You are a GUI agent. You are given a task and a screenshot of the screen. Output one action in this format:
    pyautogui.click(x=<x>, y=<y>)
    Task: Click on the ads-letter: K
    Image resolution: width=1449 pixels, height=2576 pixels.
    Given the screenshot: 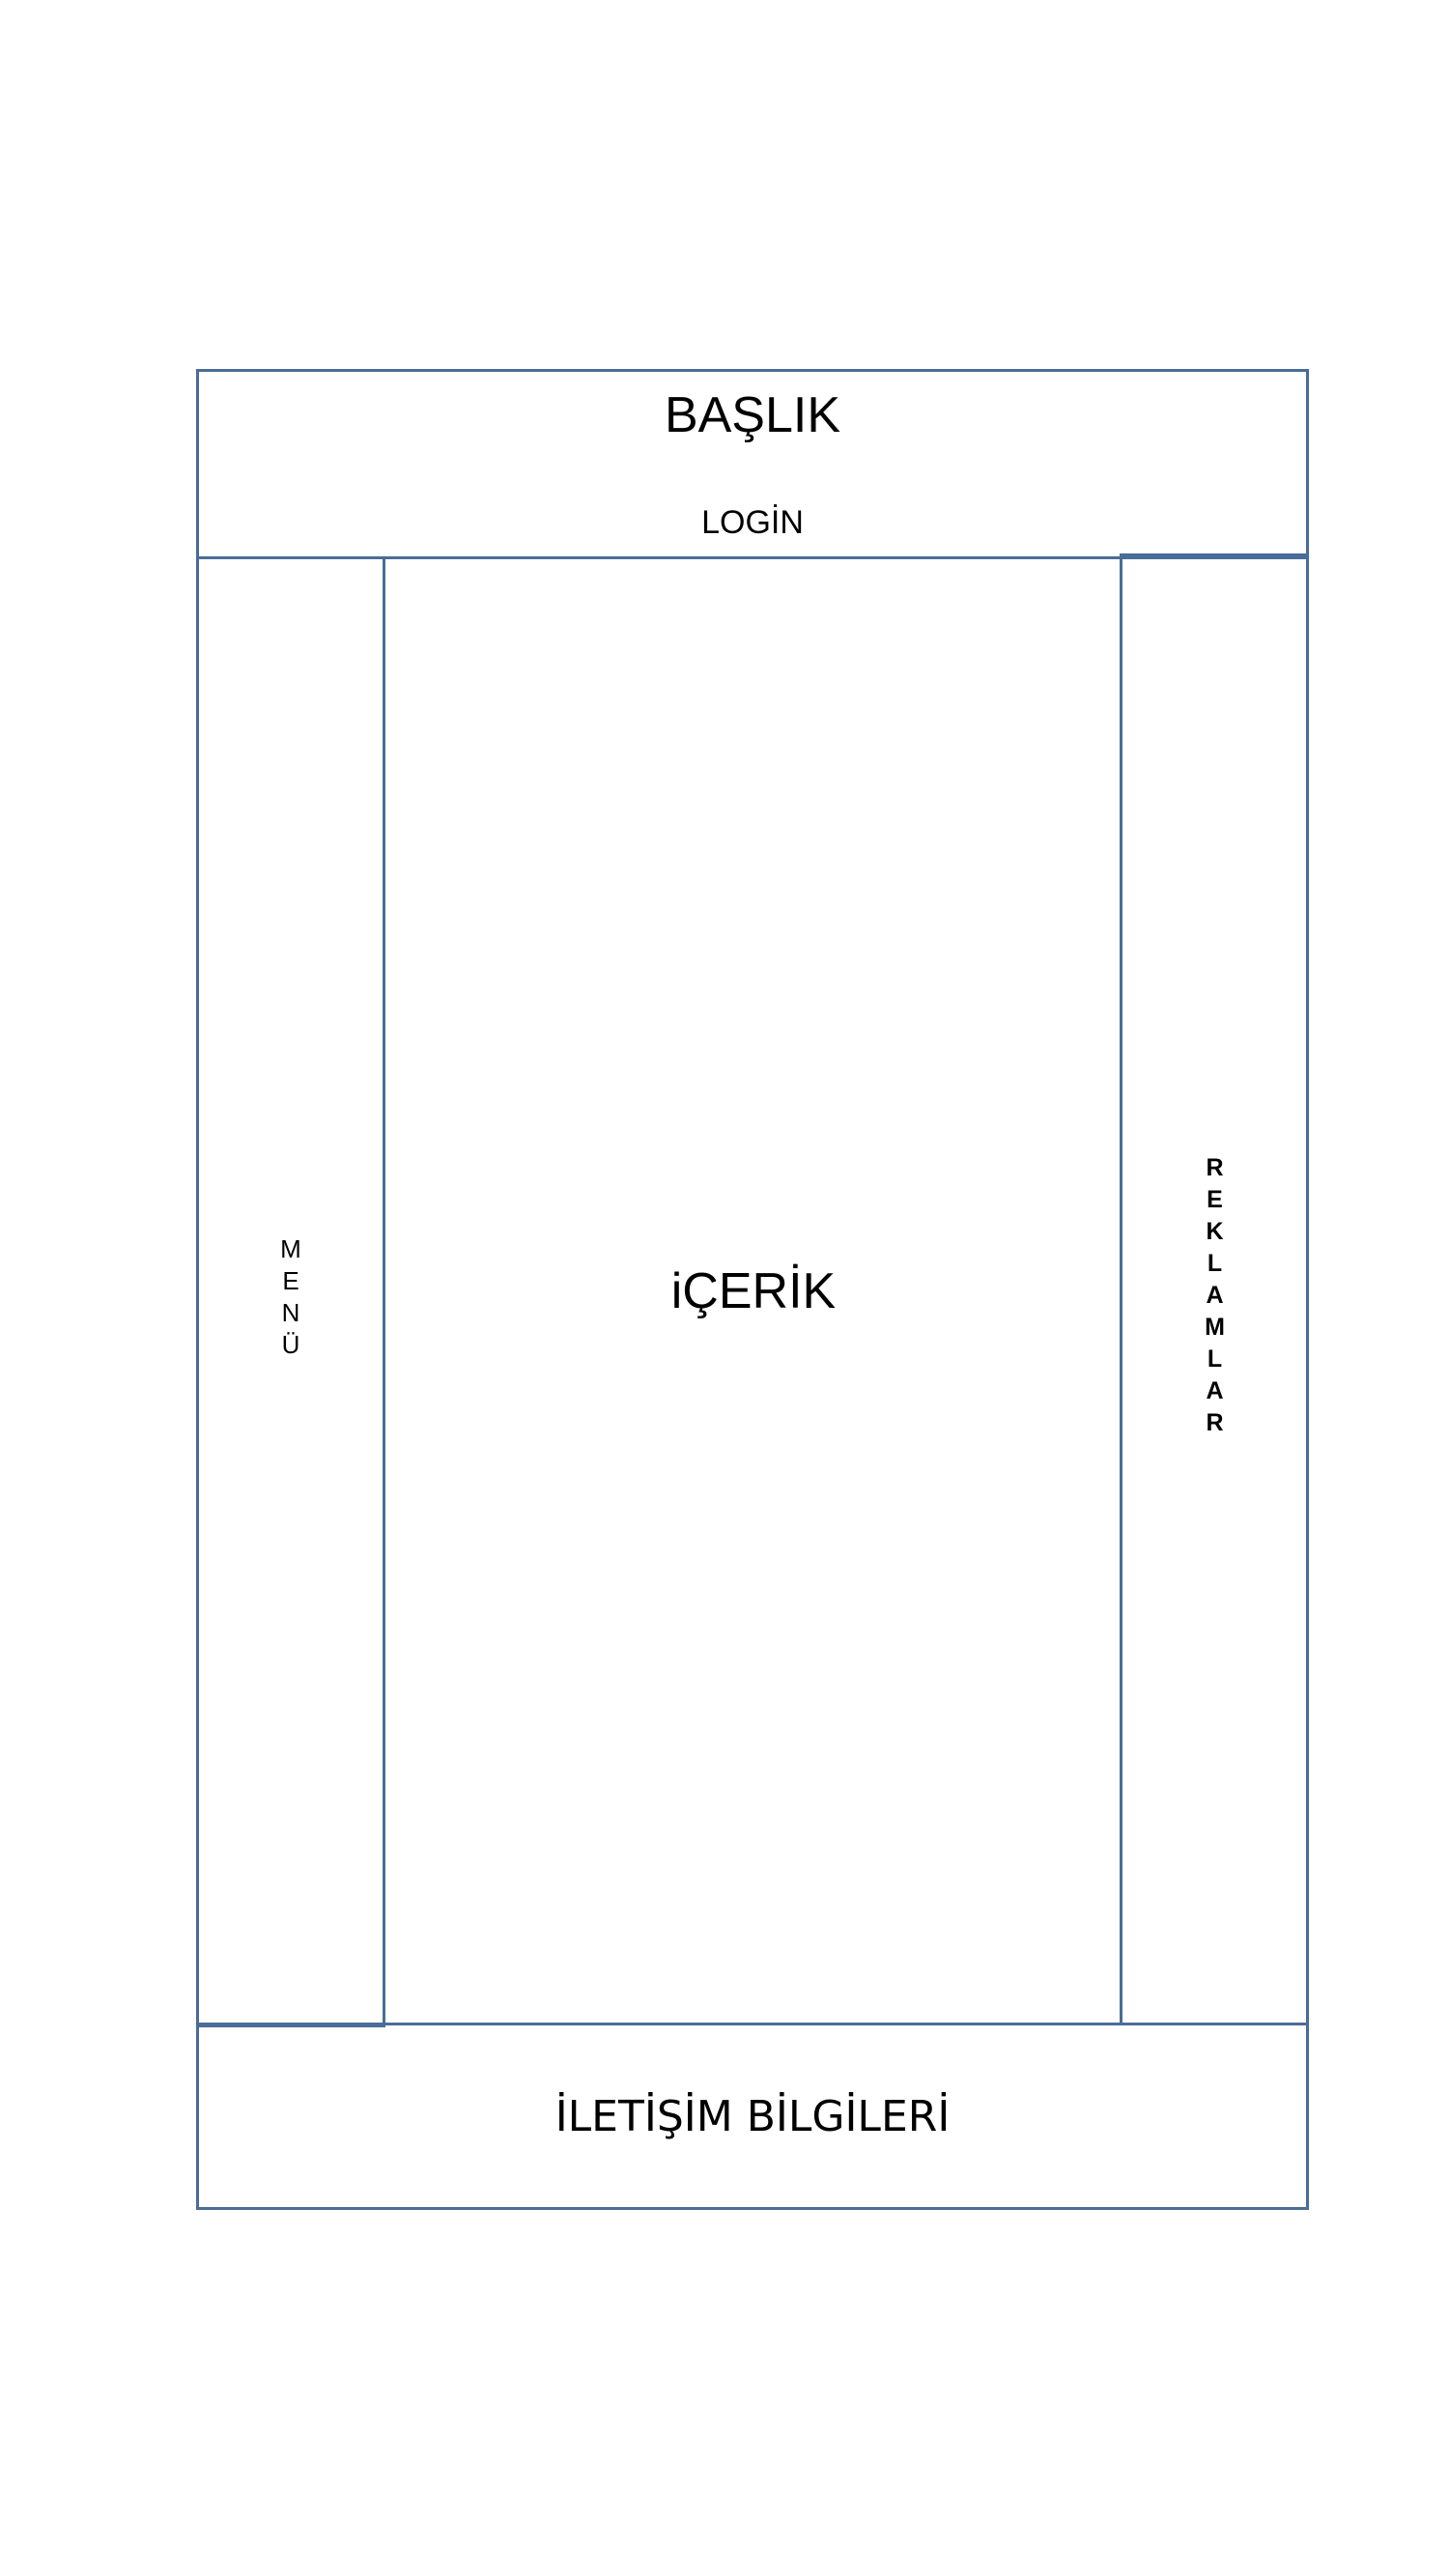 What is the action you would take?
    pyautogui.click(x=1215, y=1231)
    